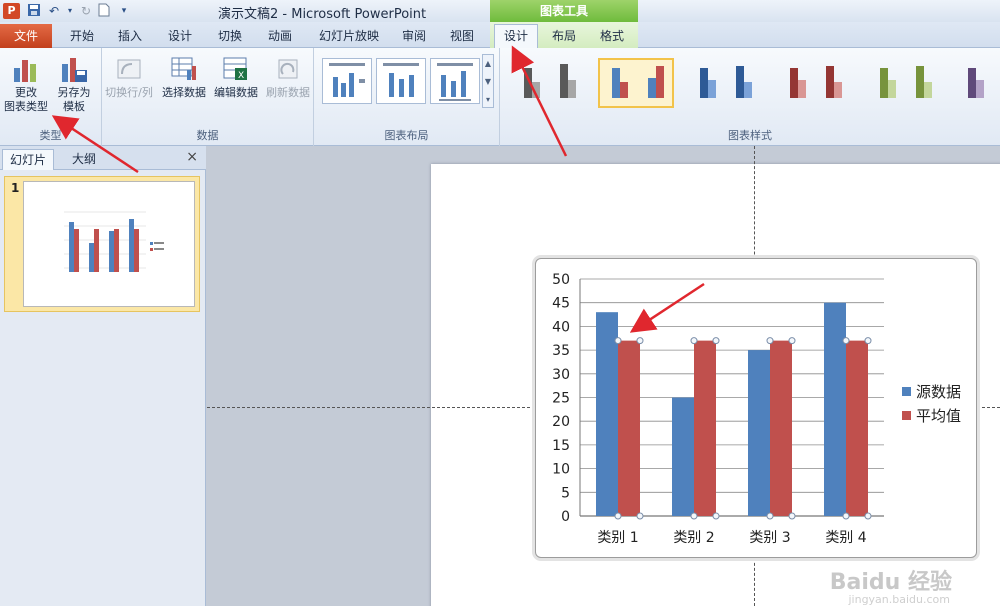 The height and width of the screenshot is (606, 1000). I want to click on tab-slideshow: 幻灯片放映, so click(349, 36).